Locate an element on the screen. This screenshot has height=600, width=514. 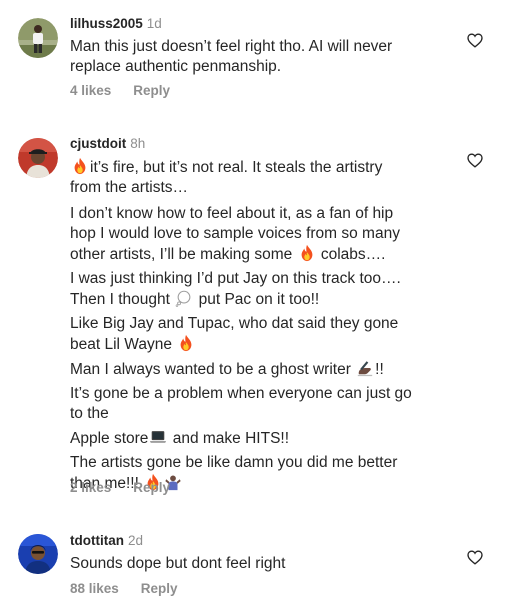
comment-actions: 2 likes Reply is located at coordinates (120, 488).